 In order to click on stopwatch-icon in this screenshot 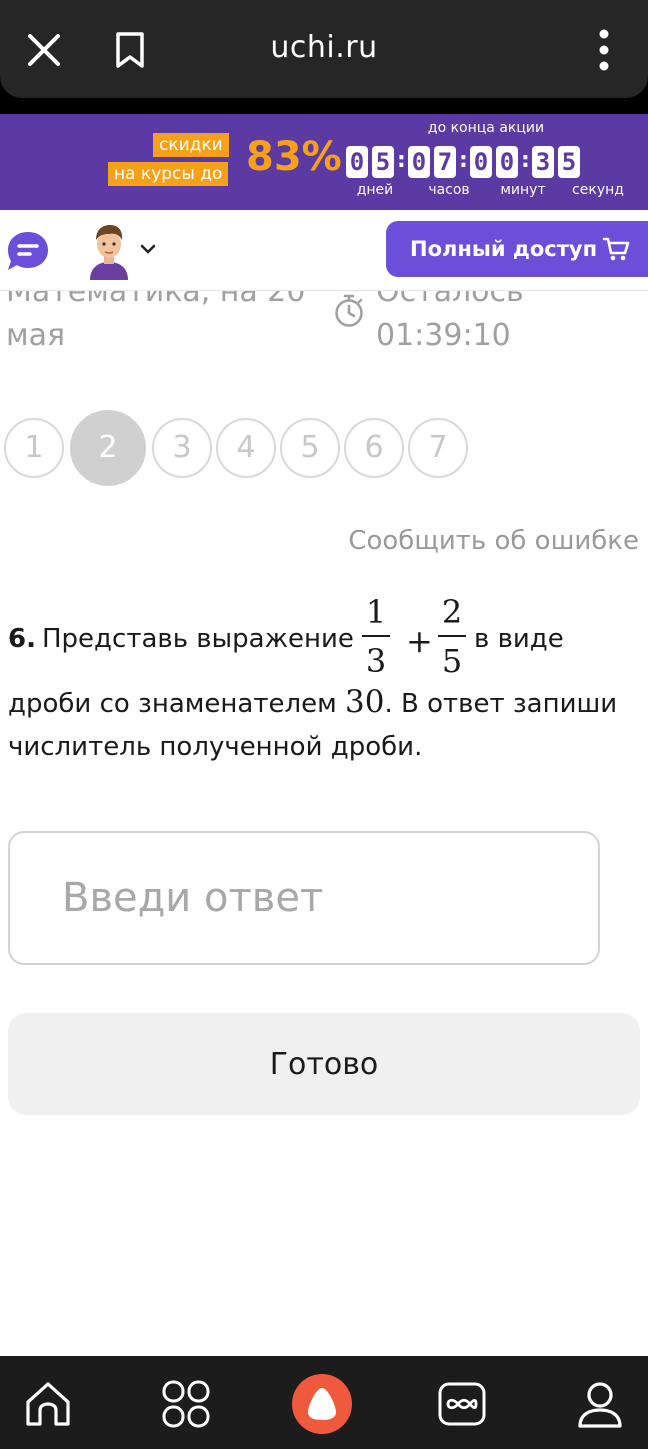, I will do `click(349, 310)`.